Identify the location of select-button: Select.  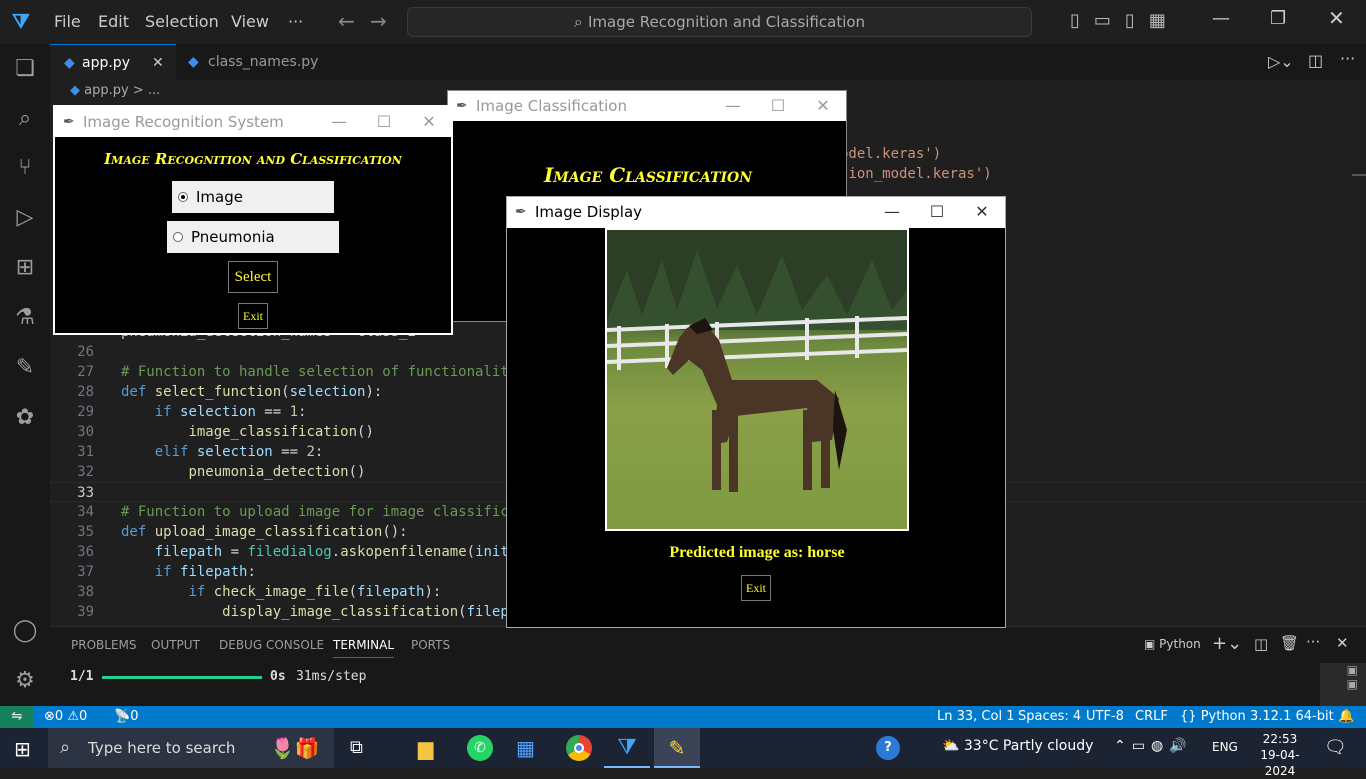
(253, 277).